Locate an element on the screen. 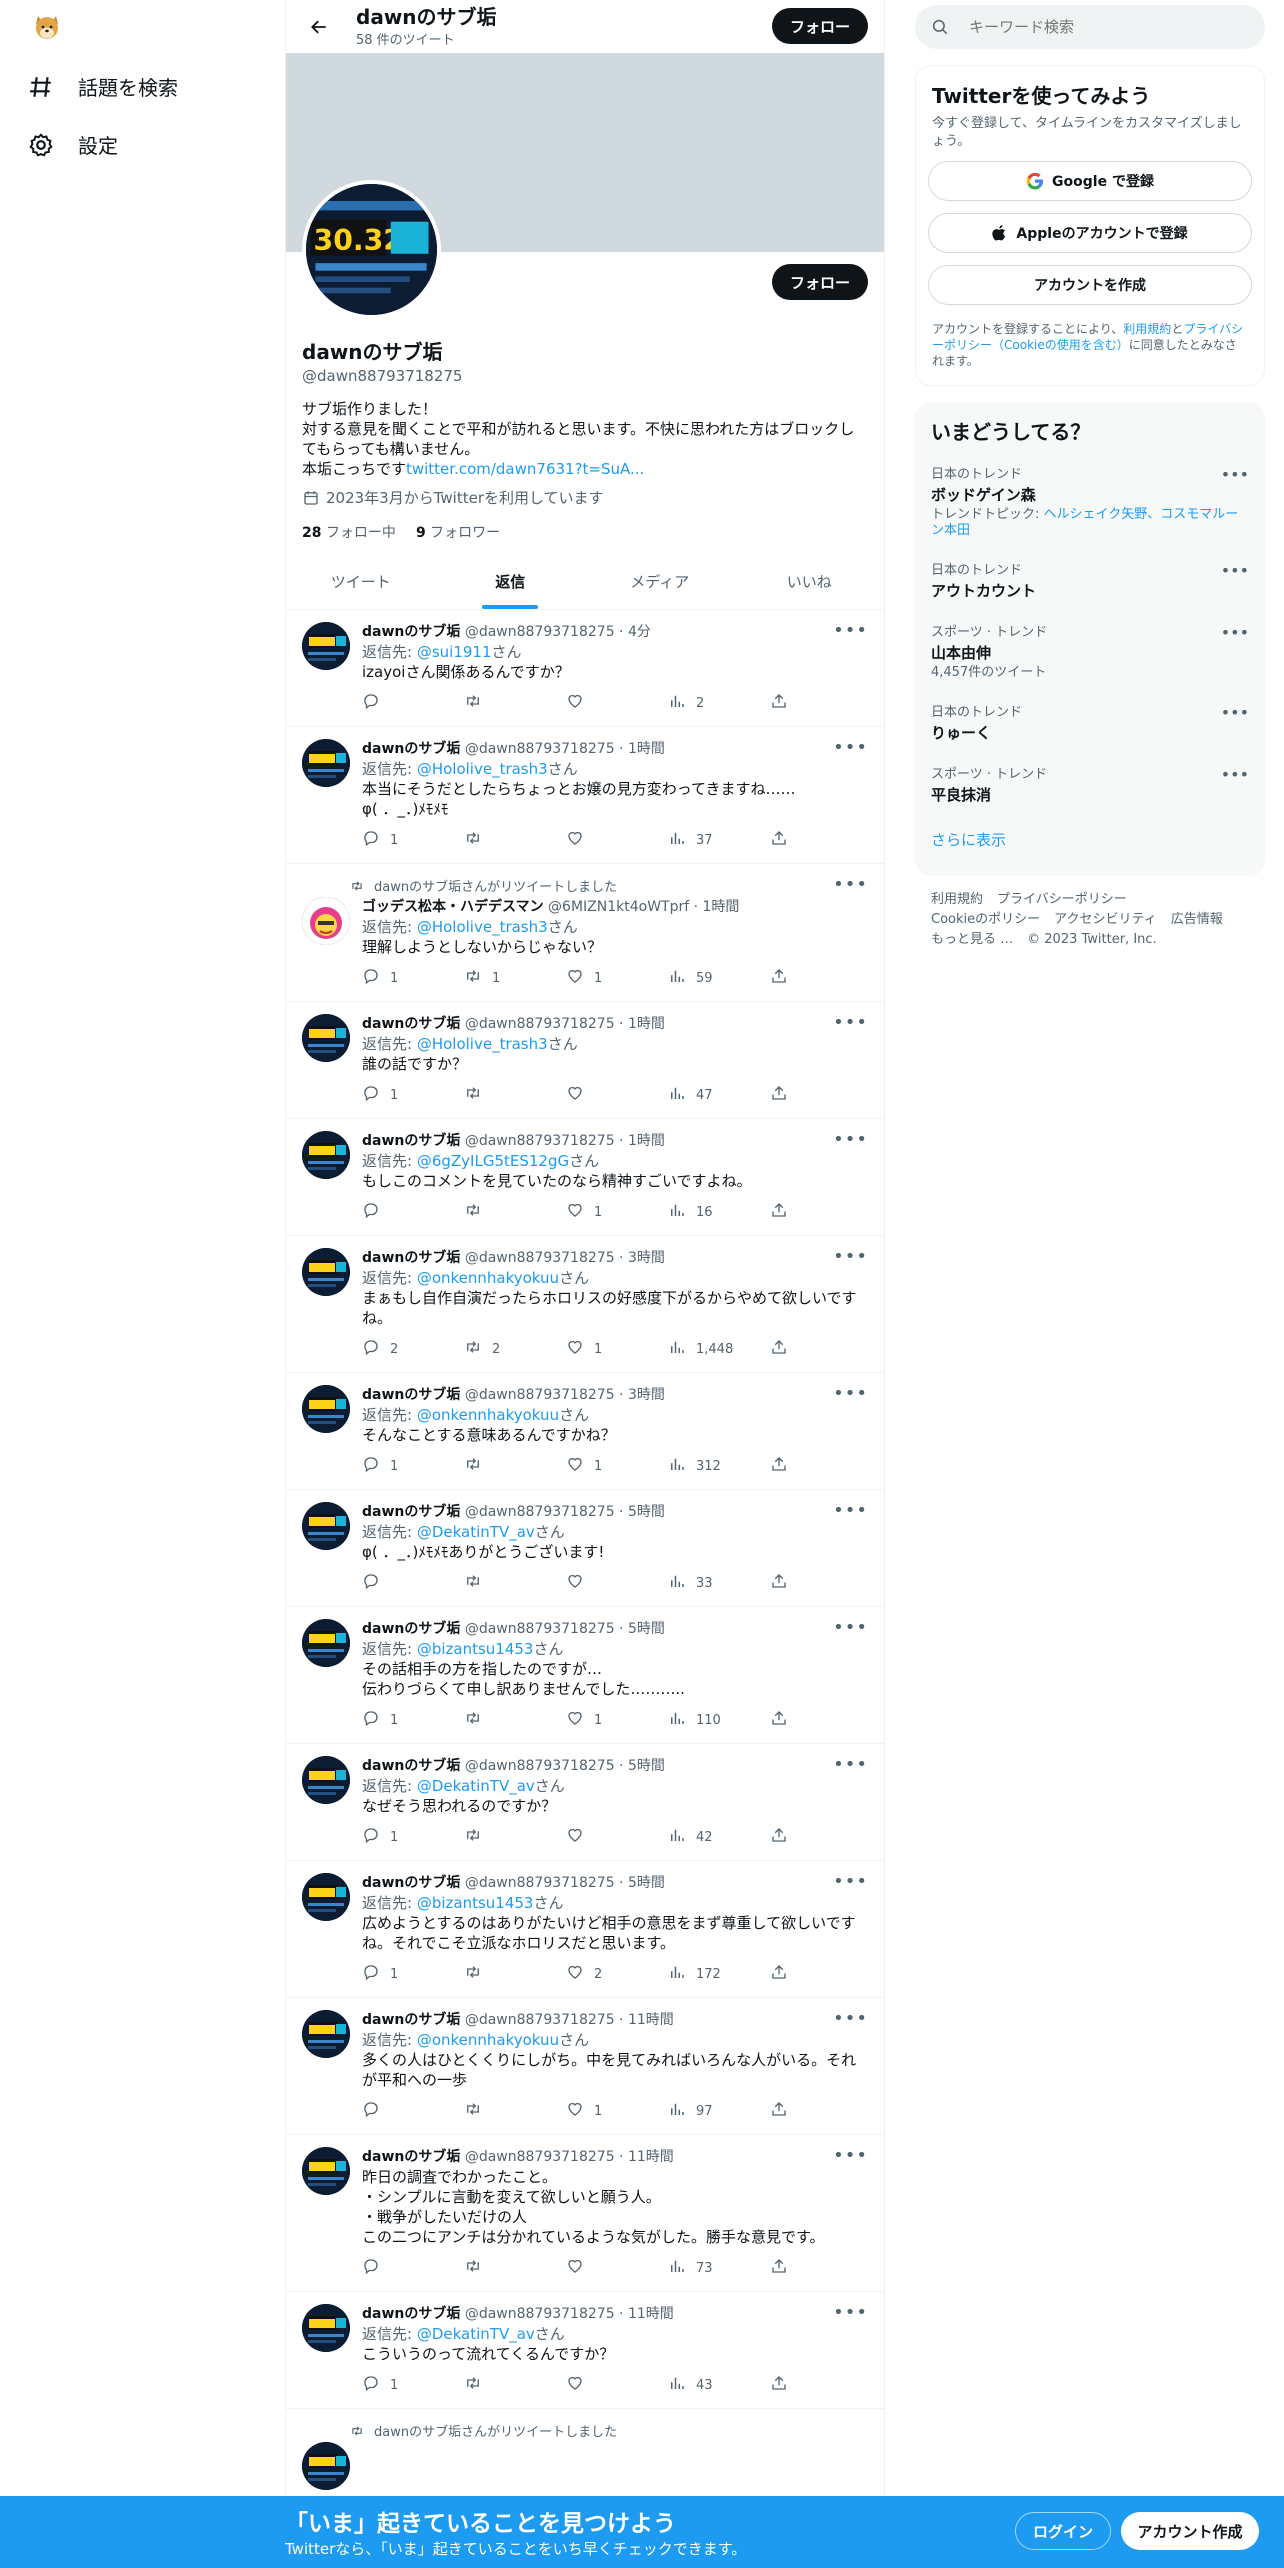 Image resolution: width=1284 pixels, height=2568 pixels. tweet: dawnのサブ垢さんがリツイートしました is located at coordinates (585, 2456).